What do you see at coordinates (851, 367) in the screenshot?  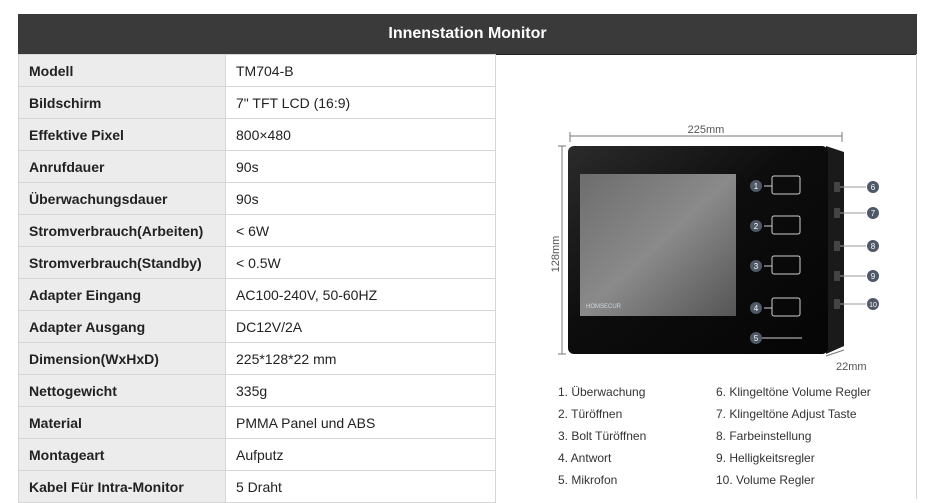 I see `depth-label: 22mm` at bounding box center [851, 367].